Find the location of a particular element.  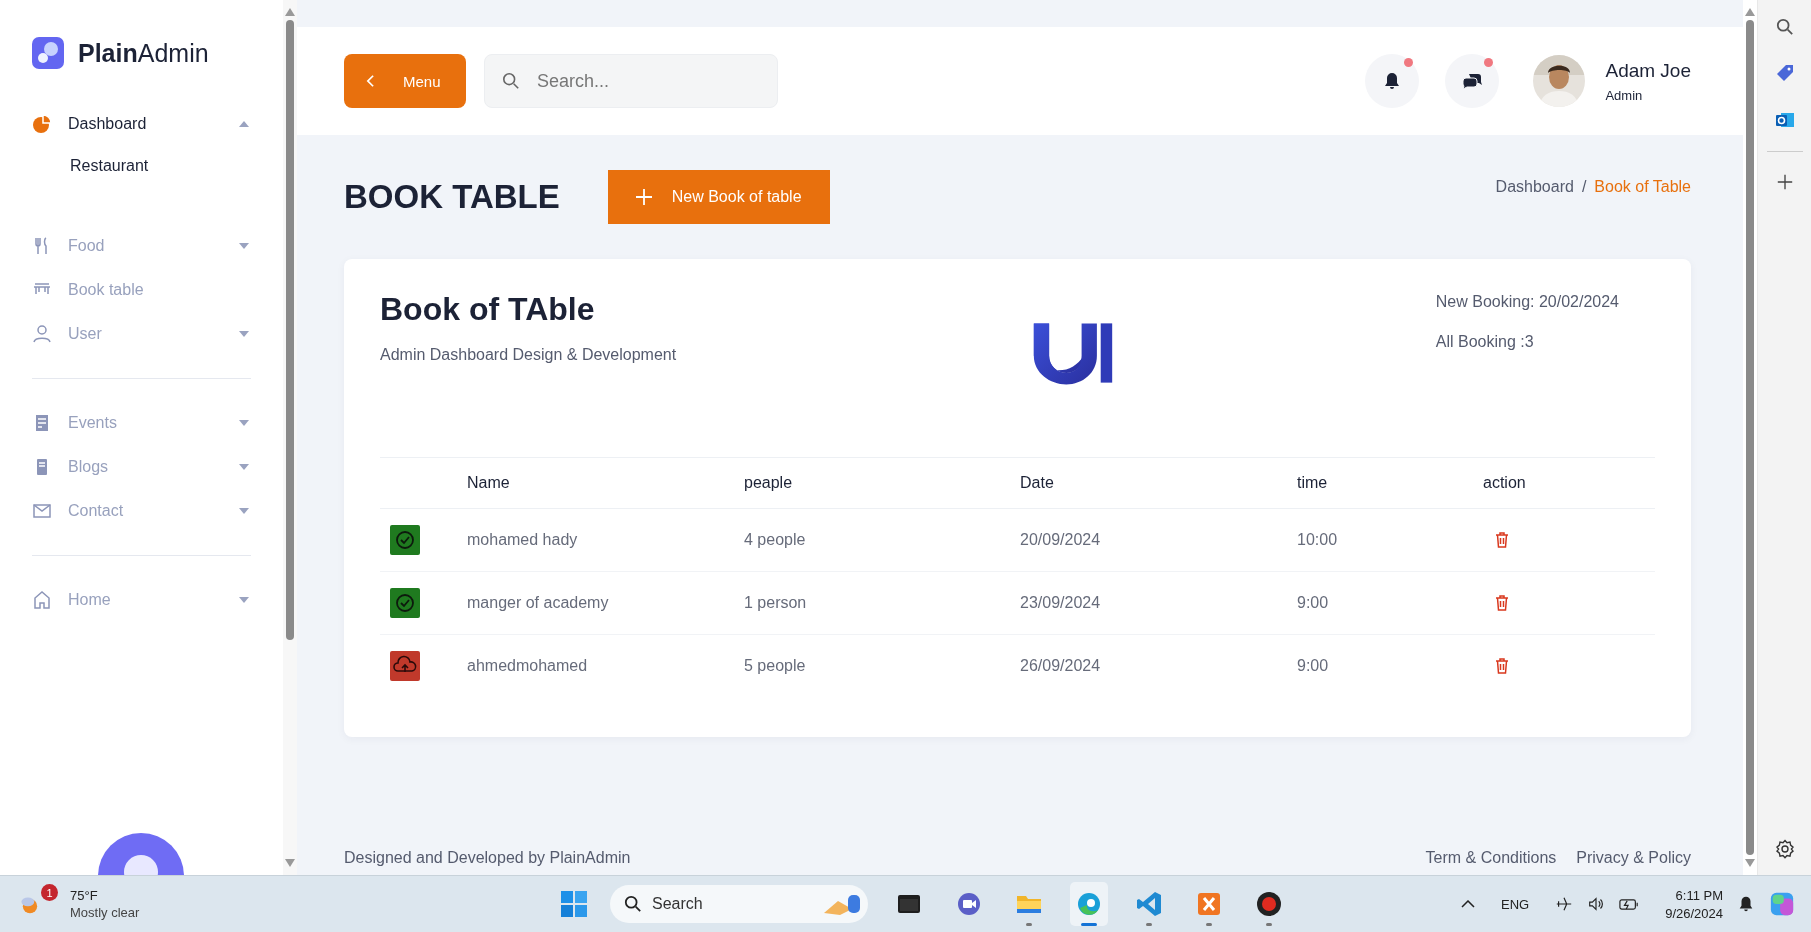

weather-condition: Mostly clear is located at coordinates (105, 912).